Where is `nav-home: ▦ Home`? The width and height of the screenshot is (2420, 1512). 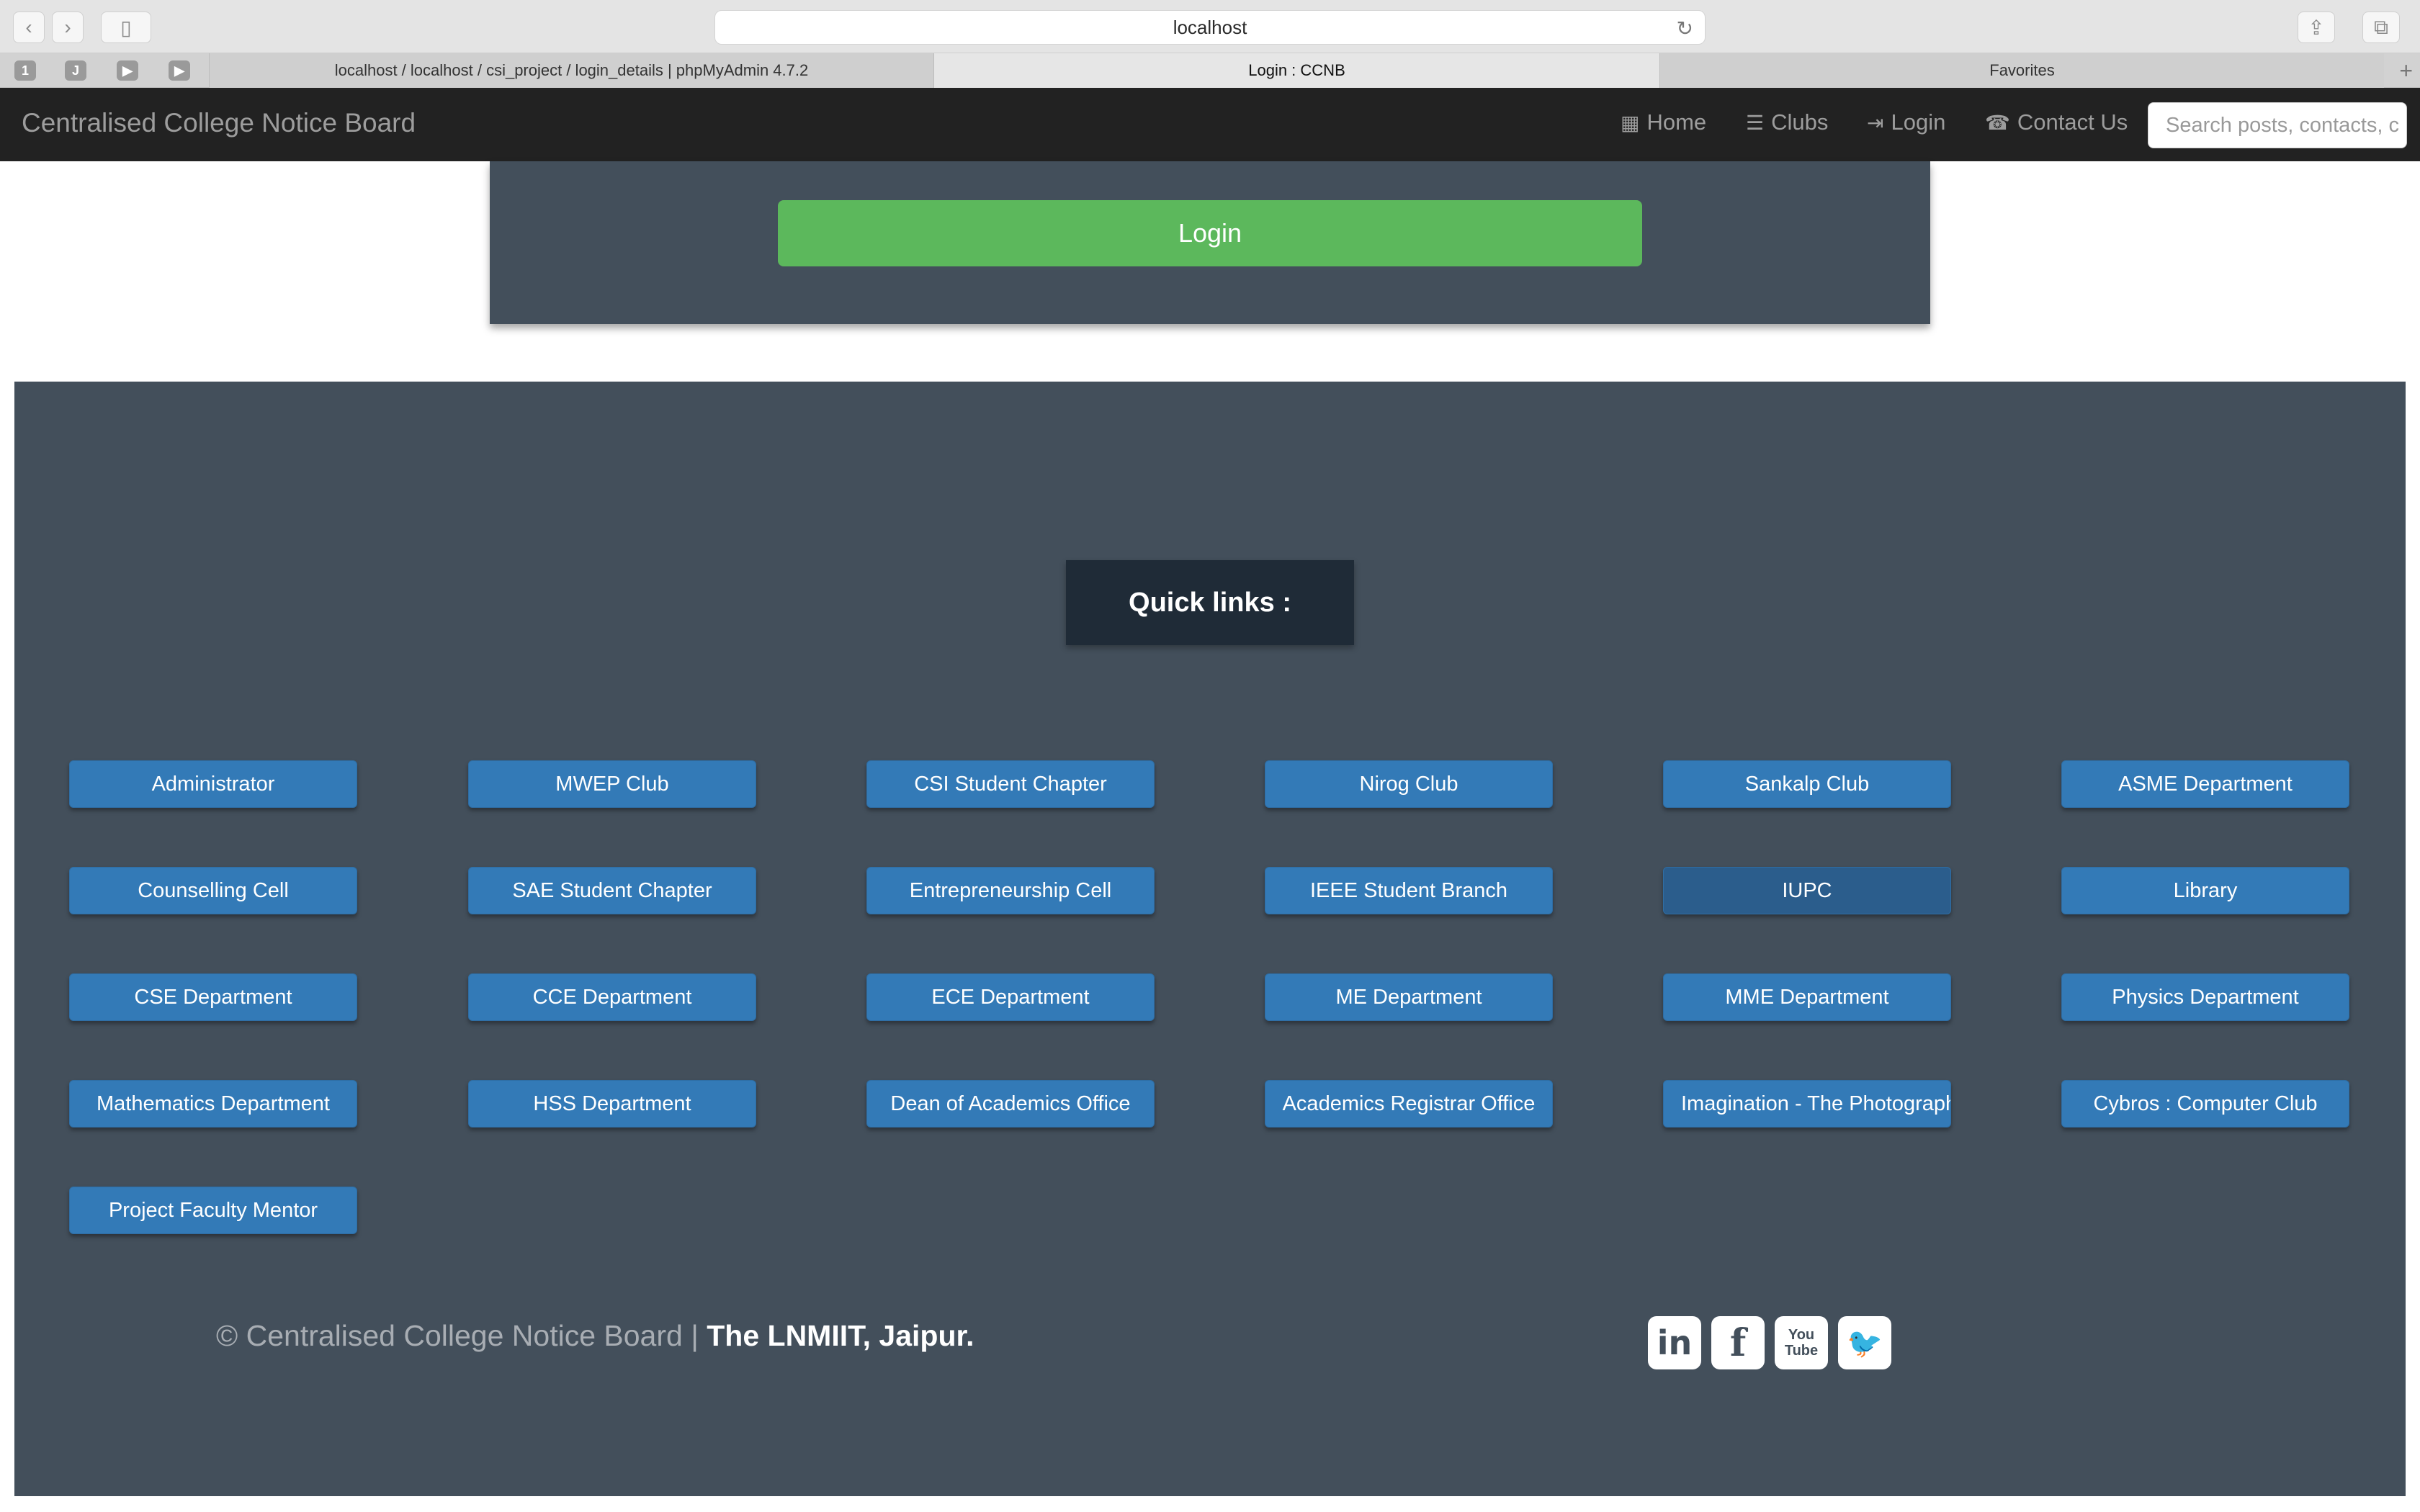
nav-home: ▦ Home is located at coordinates (1664, 122).